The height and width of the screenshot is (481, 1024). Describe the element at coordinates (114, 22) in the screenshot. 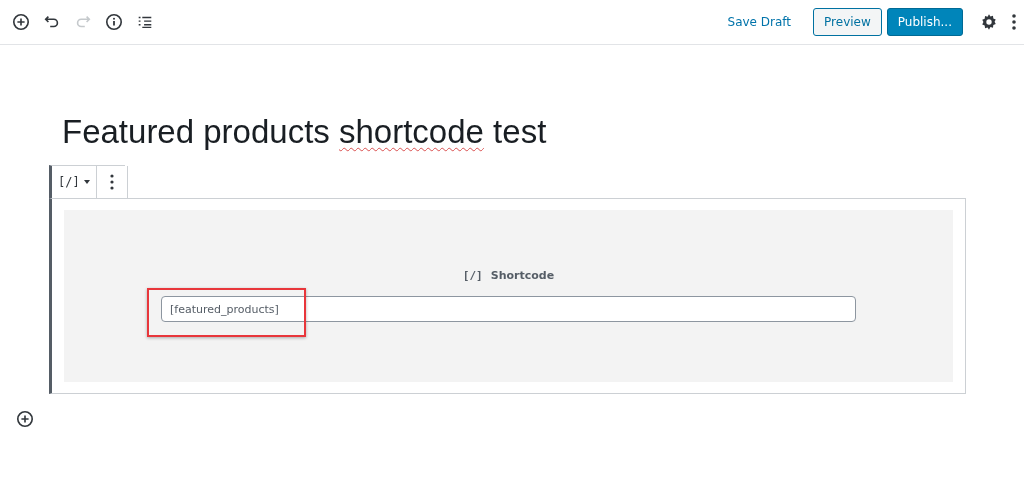

I see `info-icon` at that location.